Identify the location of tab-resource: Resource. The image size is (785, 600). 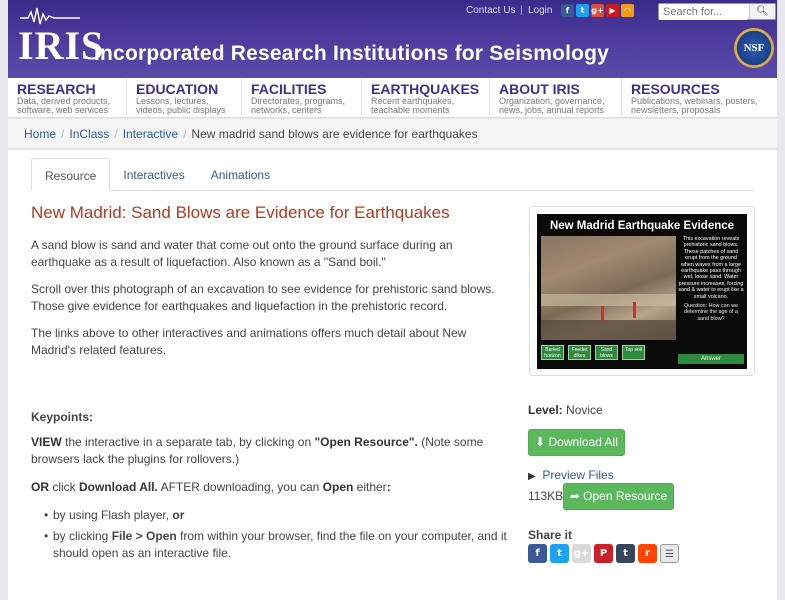
(71, 174).